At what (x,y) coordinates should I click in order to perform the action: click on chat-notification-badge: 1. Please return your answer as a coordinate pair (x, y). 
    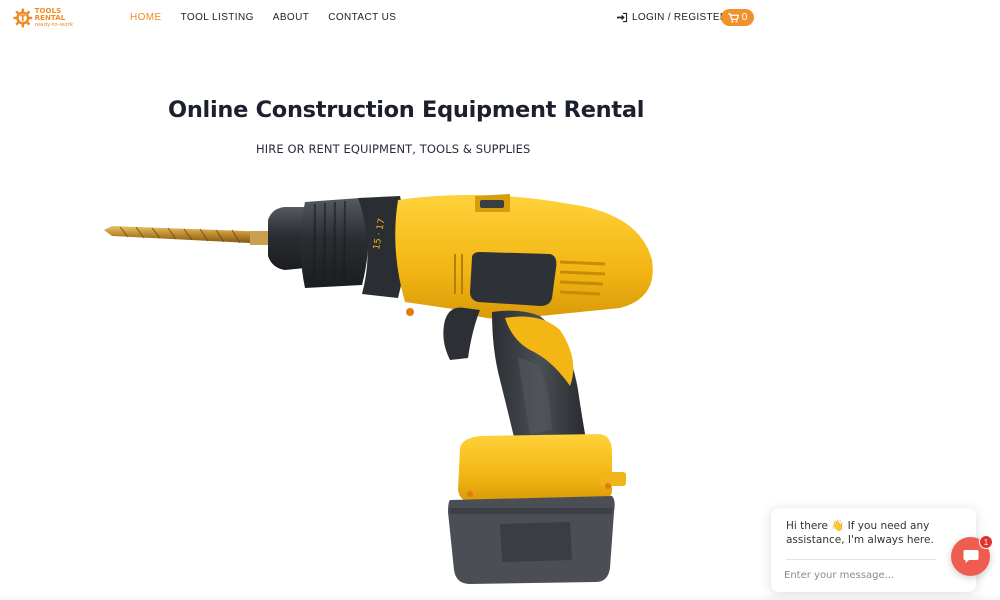
    Looking at the image, I should click on (986, 542).